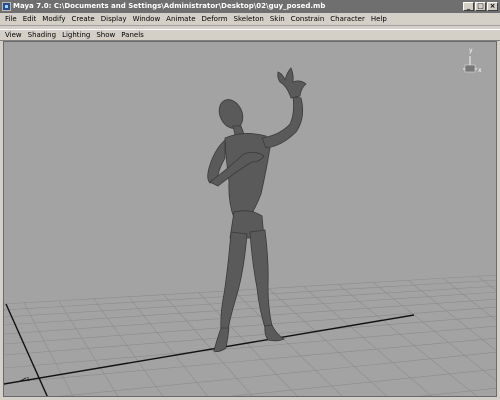 Image resolution: width=500 pixels, height=400 pixels. What do you see at coordinates (114, 19) in the screenshot?
I see `menu-display: Display` at bounding box center [114, 19].